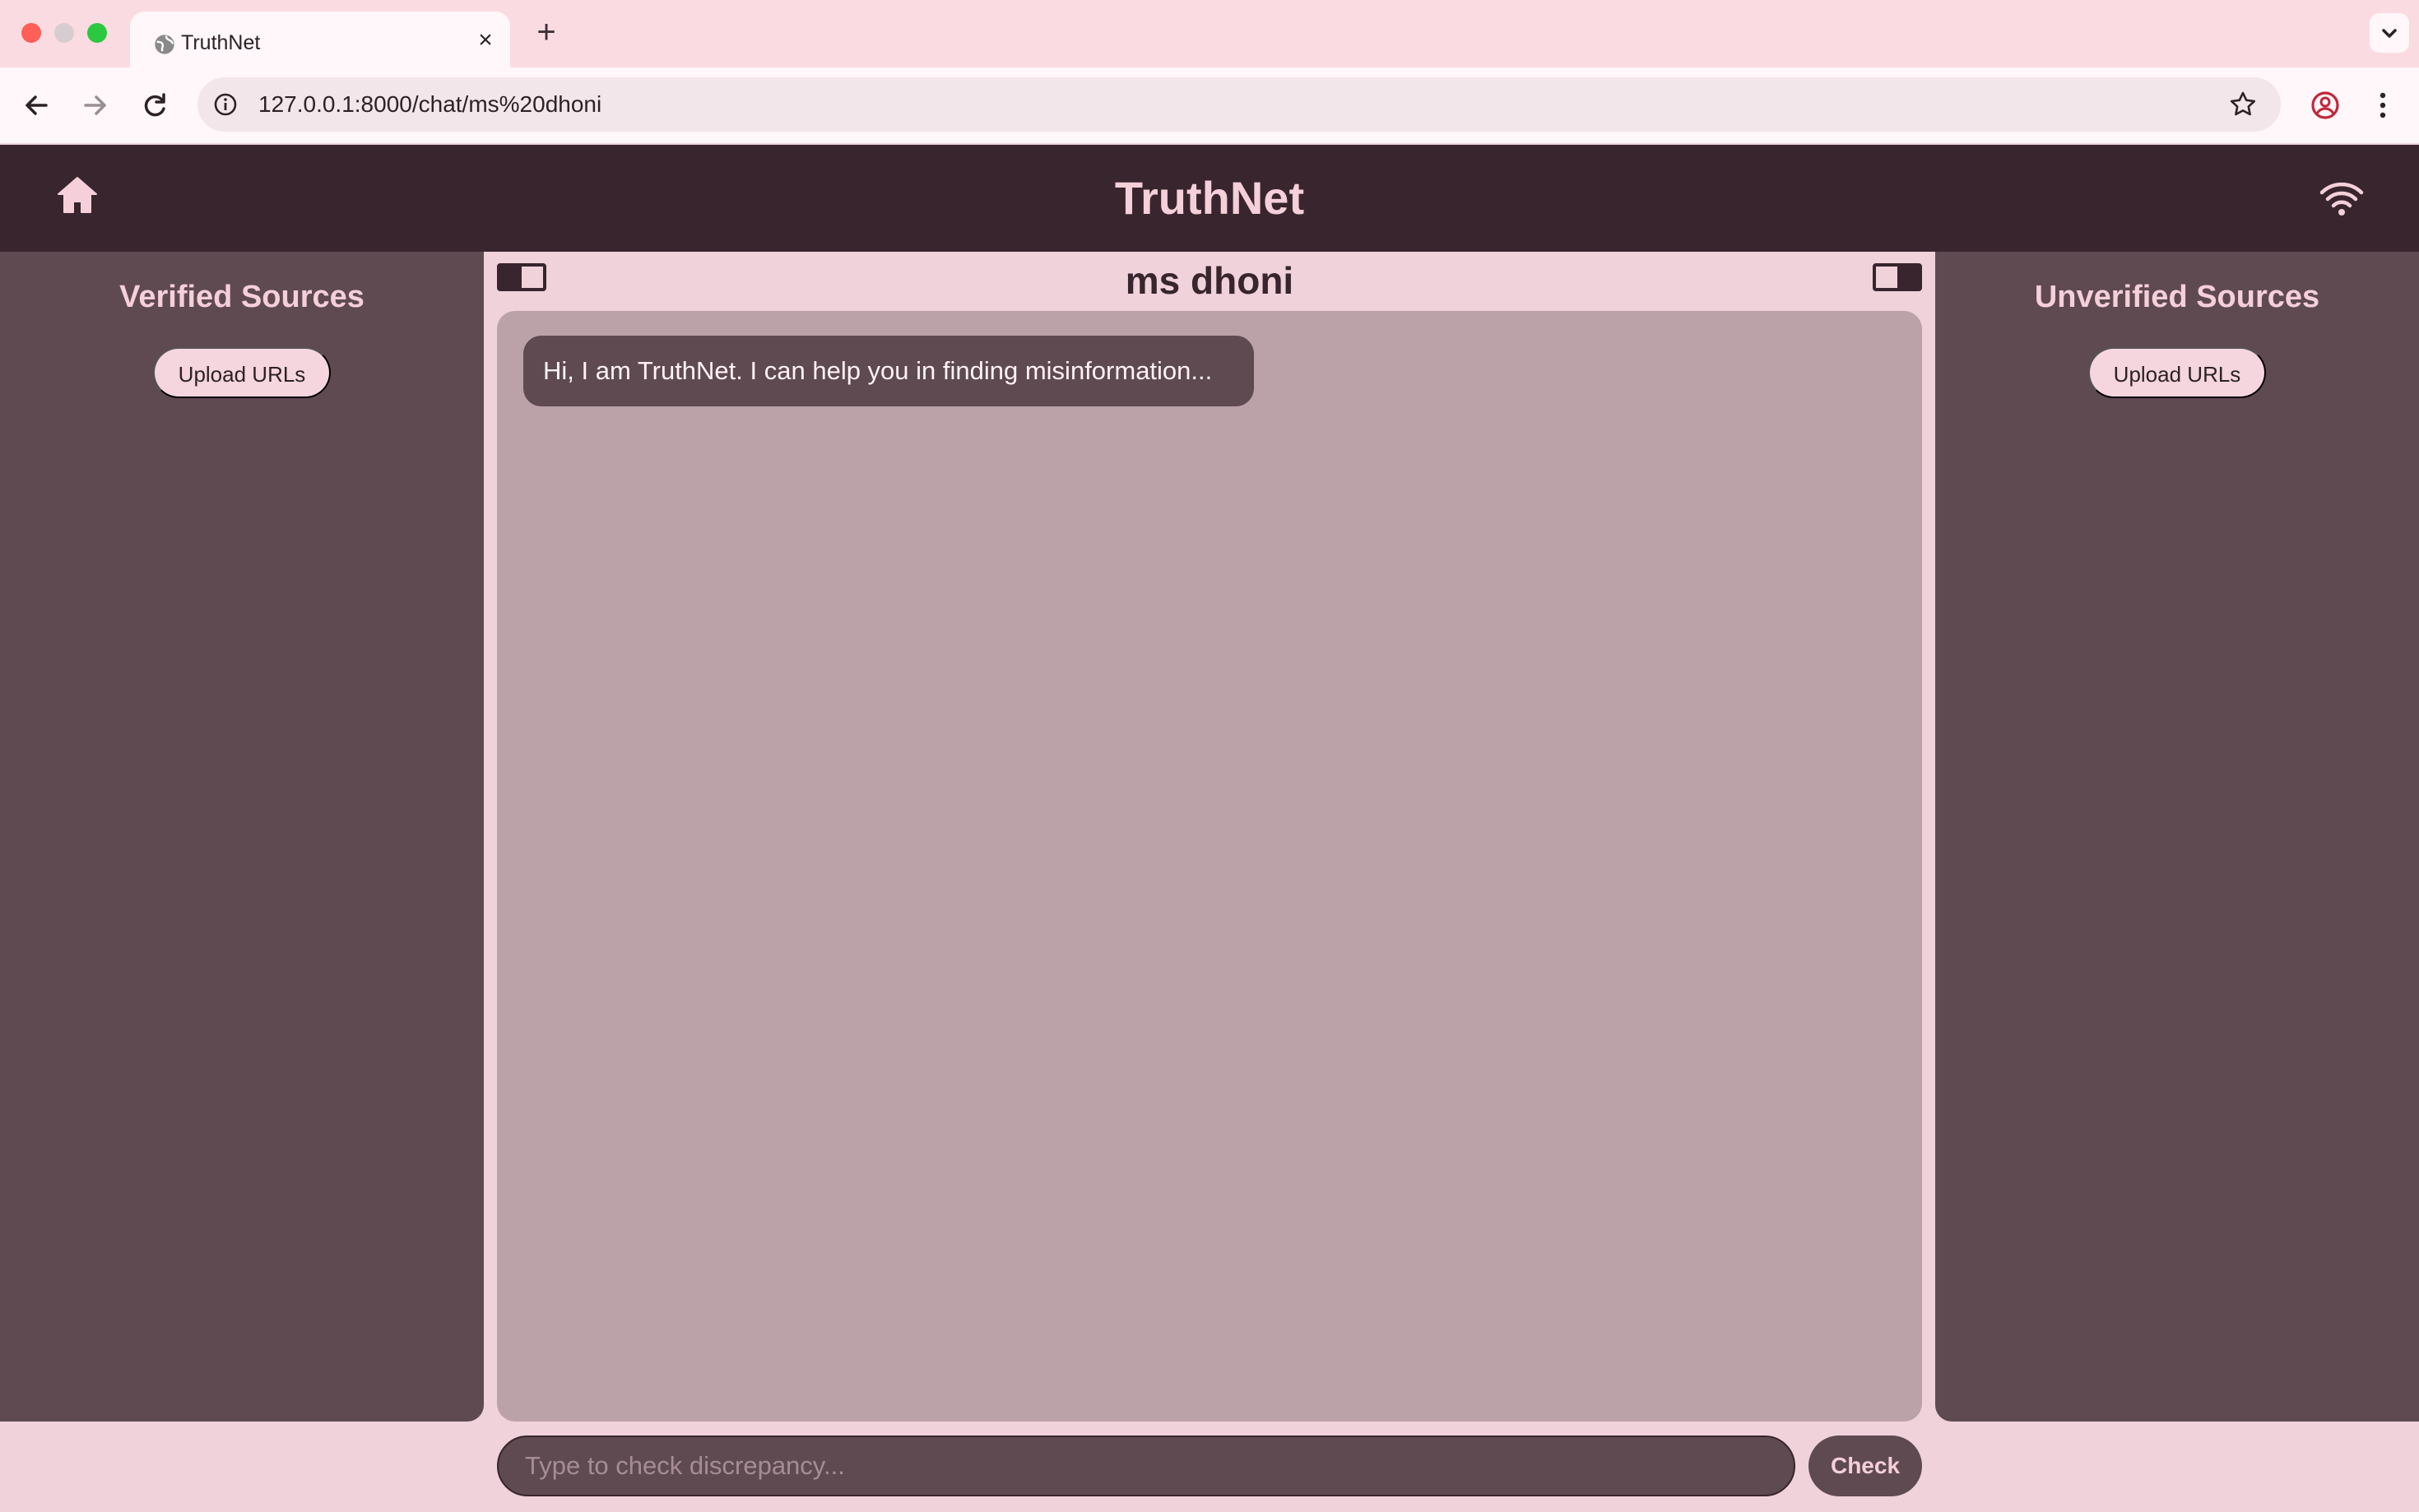  I want to click on maximize-window-button, so click(97, 33).